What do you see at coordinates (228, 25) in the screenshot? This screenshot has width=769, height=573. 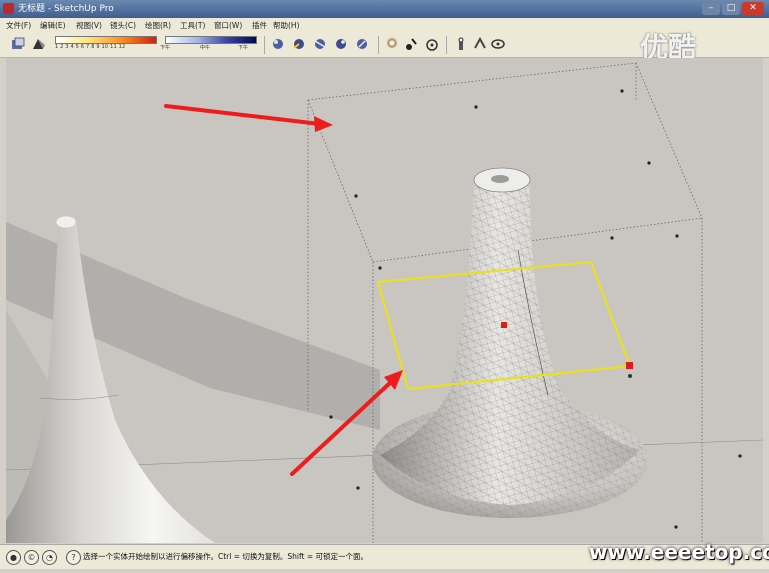 I see `menu-window: 窗口(W)` at bounding box center [228, 25].